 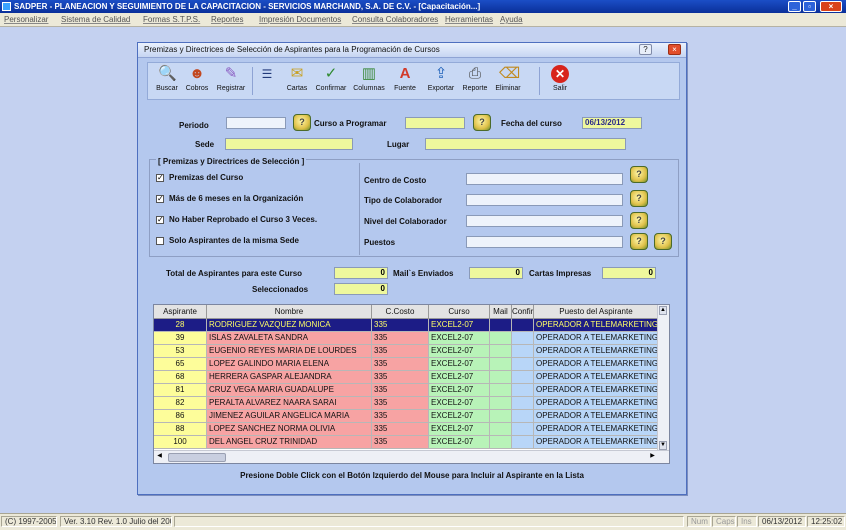 What do you see at coordinates (369, 88) in the screenshot?
I see `columnas-label: Columnas` at bounding box center [369, 88].